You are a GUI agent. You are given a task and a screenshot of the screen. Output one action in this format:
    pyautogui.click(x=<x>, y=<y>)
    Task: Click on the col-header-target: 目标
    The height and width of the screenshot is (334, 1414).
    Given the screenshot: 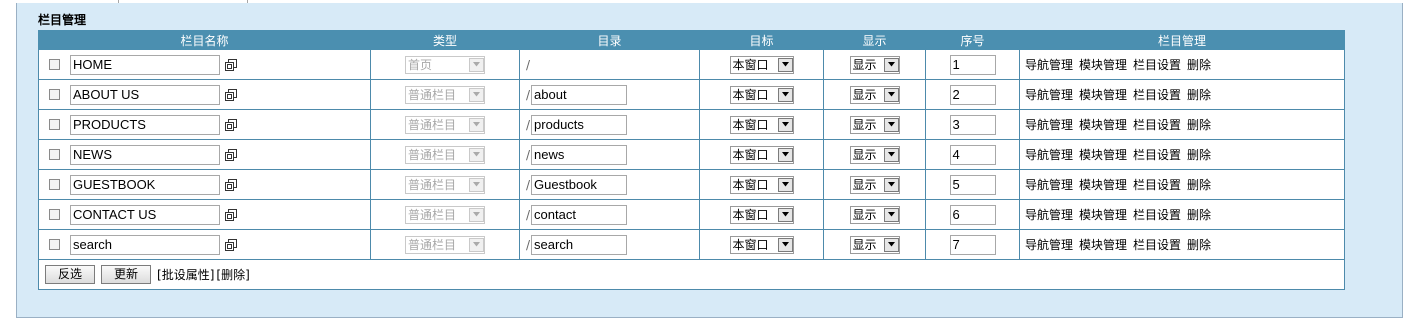 What is the action you would take?
    pyautogui.click(x=761, y=40)
    